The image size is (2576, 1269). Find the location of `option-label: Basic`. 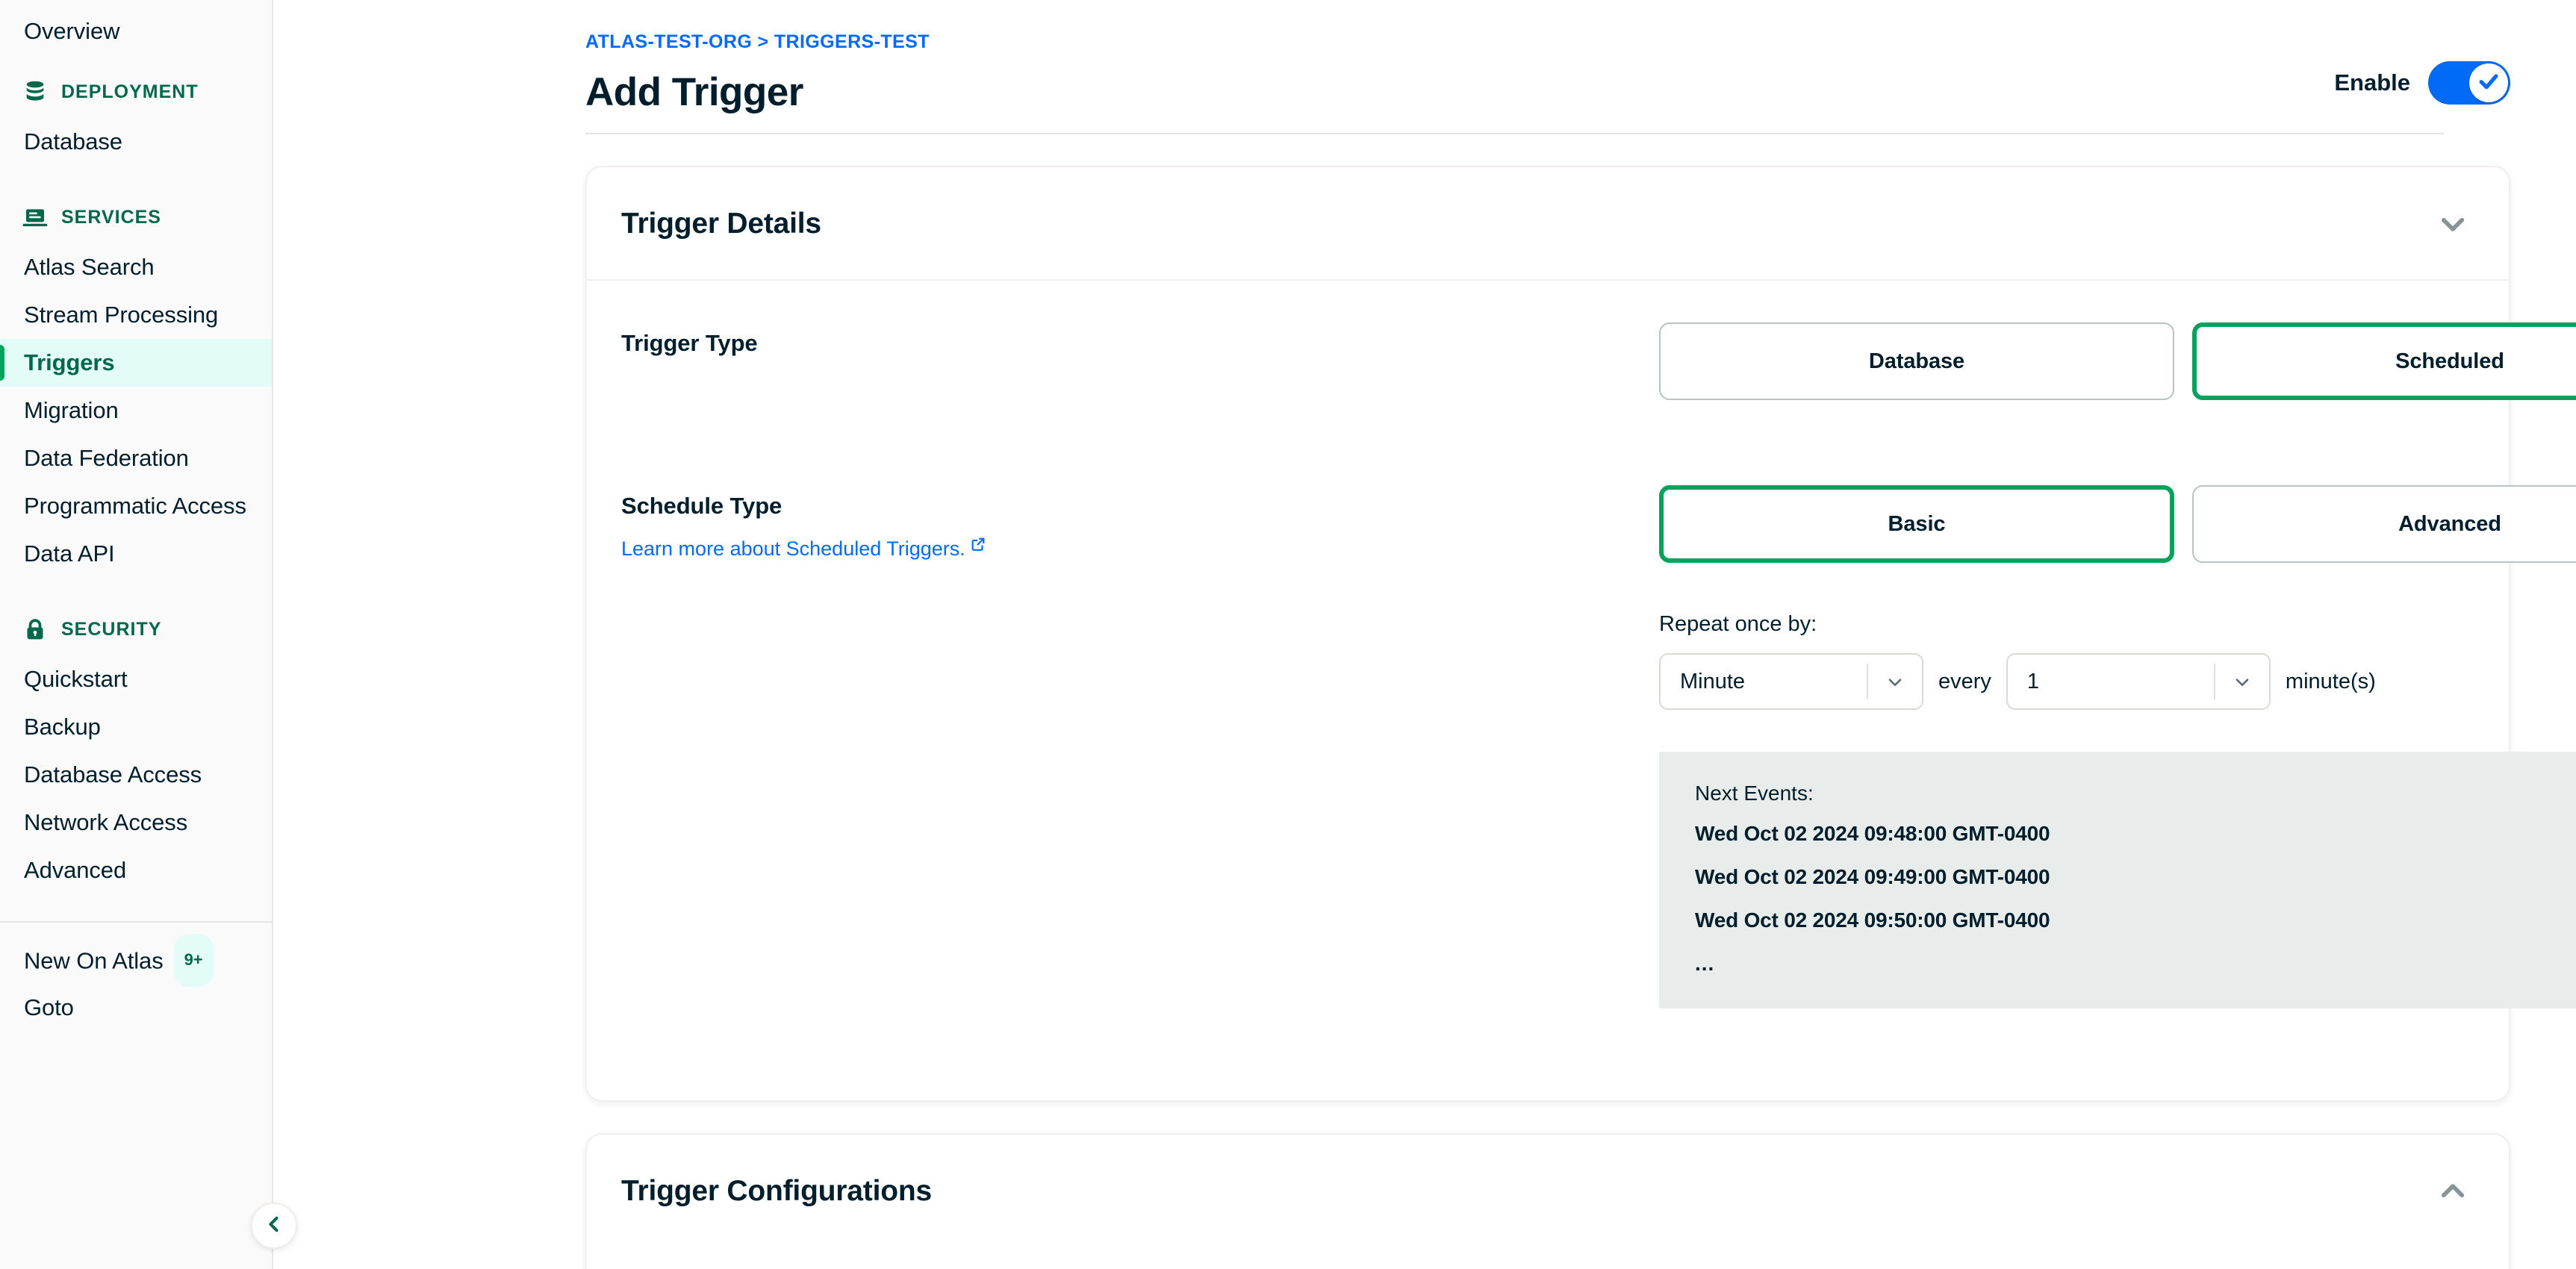

option-label: Basic is located at coordinates (1917, 523).